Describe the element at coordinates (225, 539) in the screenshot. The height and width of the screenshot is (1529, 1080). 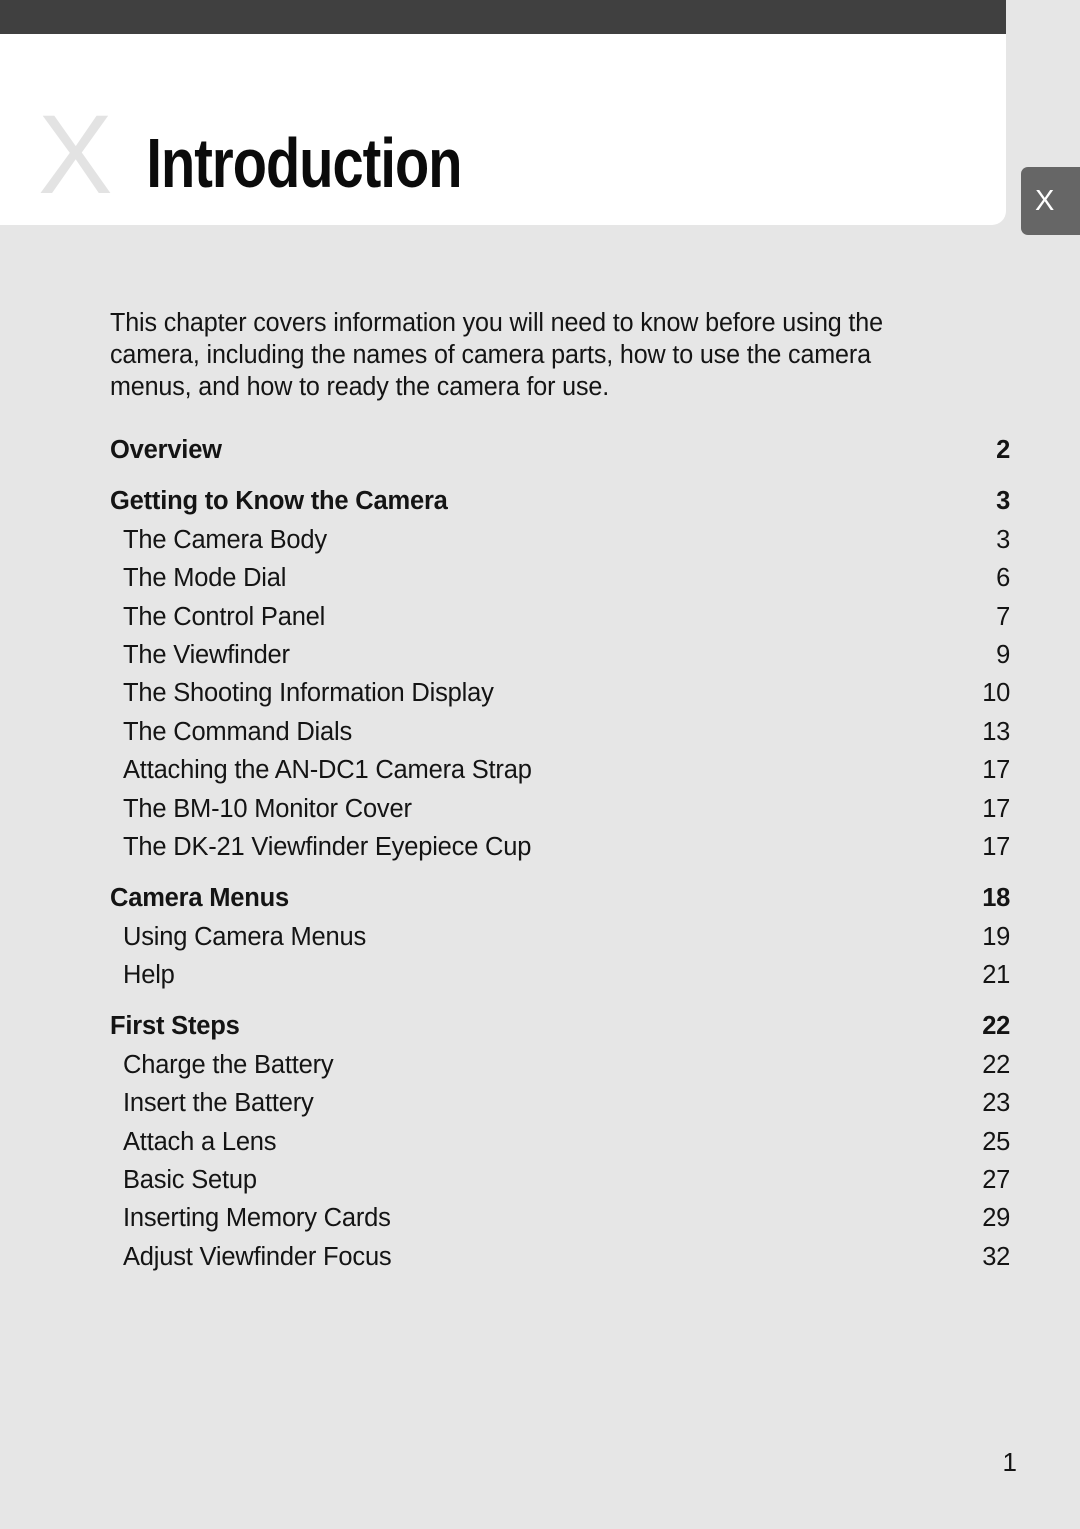
I see `toc-entry-label: The Camera Body` at that location.